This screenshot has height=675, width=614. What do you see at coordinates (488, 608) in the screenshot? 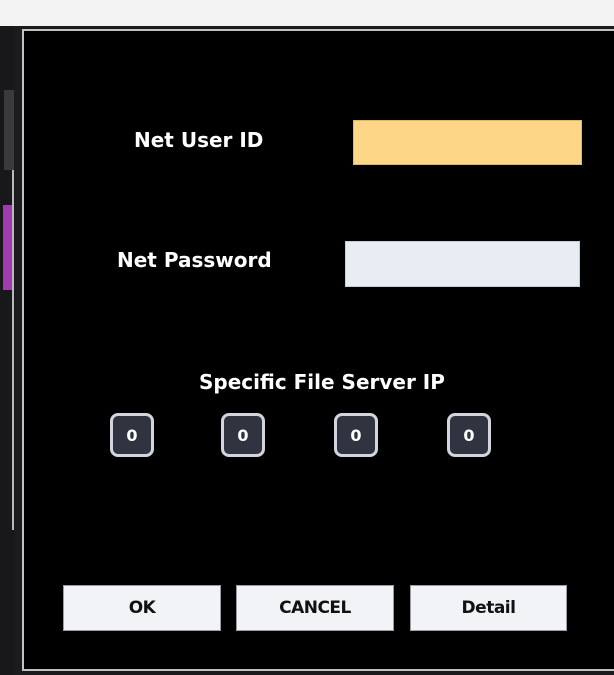
I see `detail-button: Detail` at bounding box center [488, 608].